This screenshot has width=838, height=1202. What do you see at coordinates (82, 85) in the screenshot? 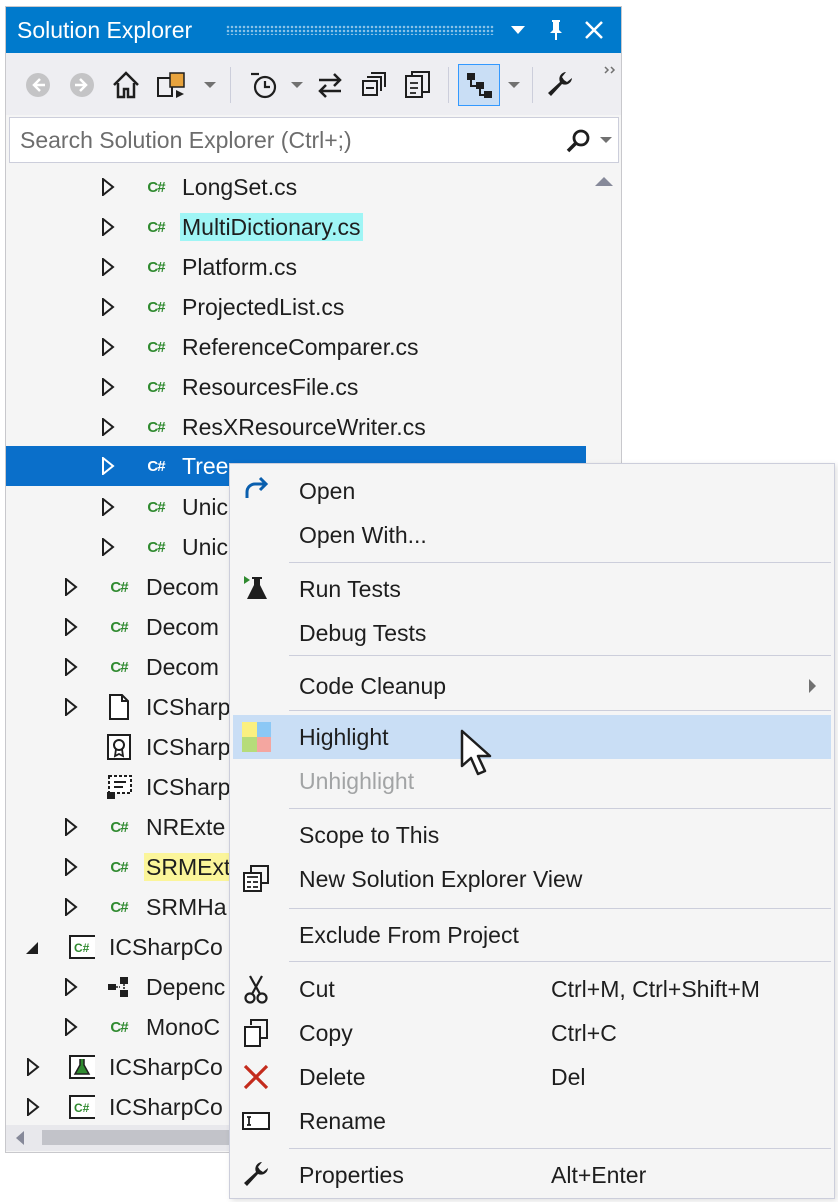
I see `forward-button` at bounding box center [82, 85].